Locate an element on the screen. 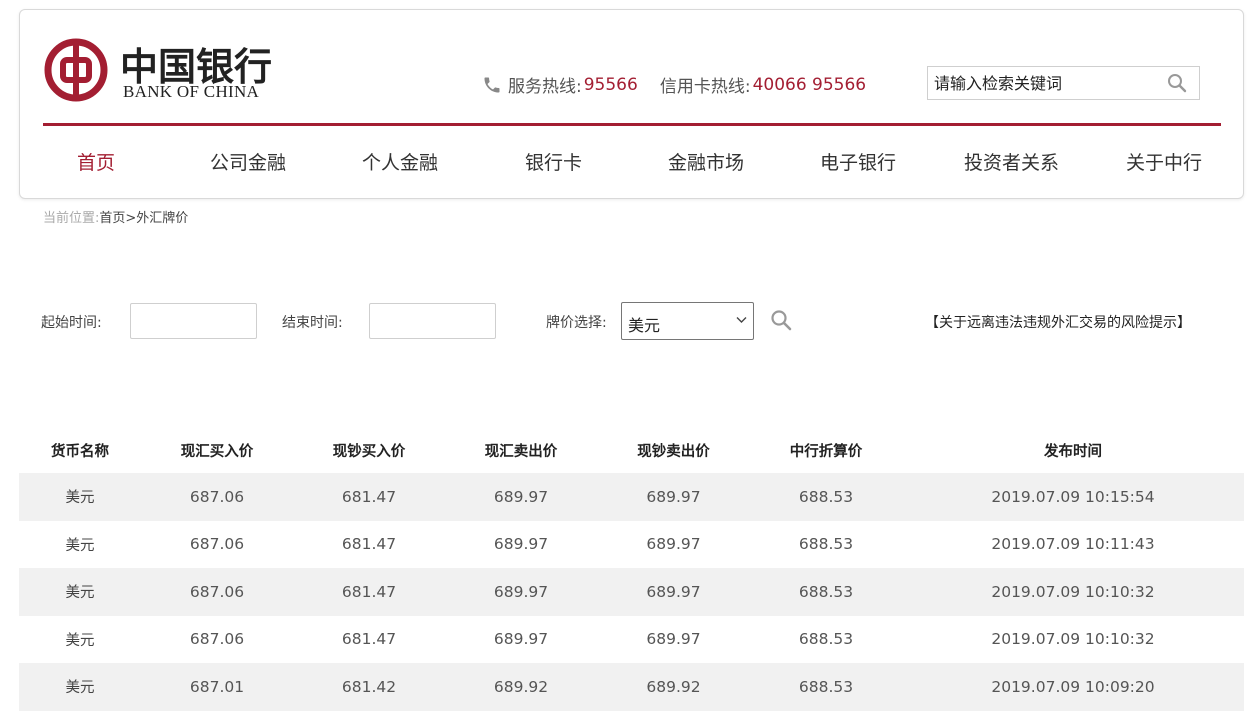 This screenshot has width=1260, height=721. currency-select-label: 牌价选择: is located at coordinates (576, 323).